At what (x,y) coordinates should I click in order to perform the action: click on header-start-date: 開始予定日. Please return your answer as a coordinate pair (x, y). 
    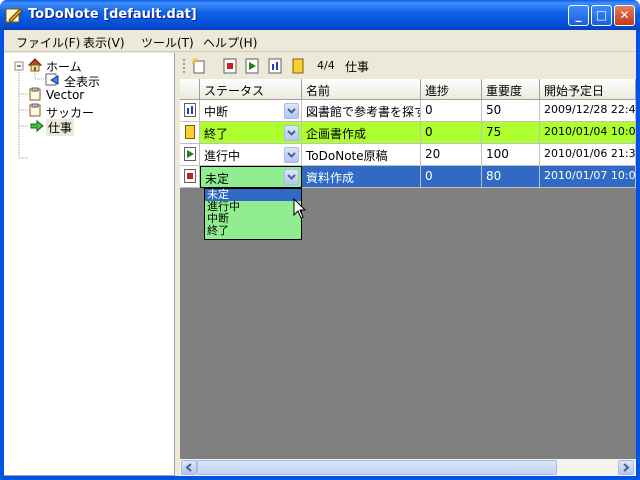
    Looking at the image, I should click on (588, 89).